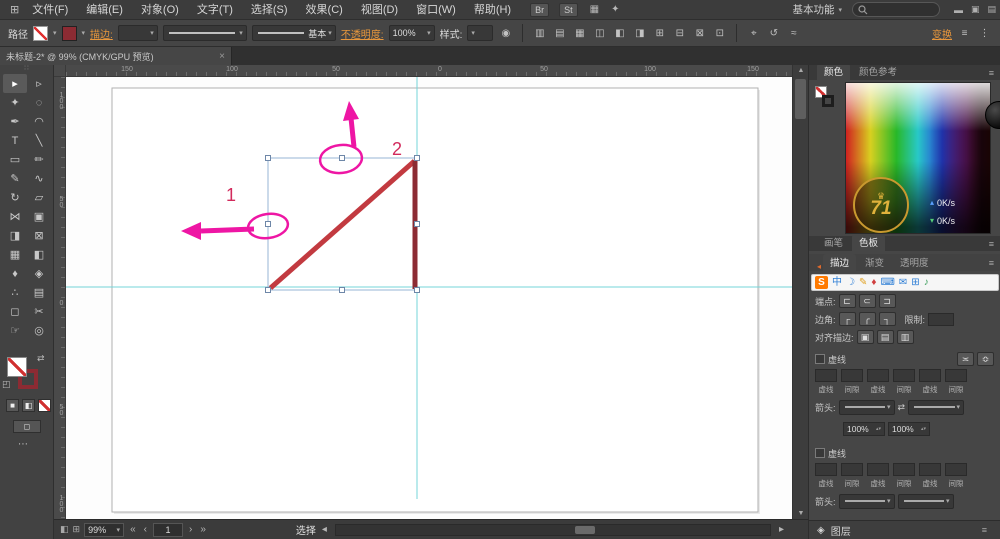 The image size is (1000, 539). What do you see at coordinates (991, 9) in the screenshot?
I see `window-icon-3: ▤` at bounding box center [991, 9].